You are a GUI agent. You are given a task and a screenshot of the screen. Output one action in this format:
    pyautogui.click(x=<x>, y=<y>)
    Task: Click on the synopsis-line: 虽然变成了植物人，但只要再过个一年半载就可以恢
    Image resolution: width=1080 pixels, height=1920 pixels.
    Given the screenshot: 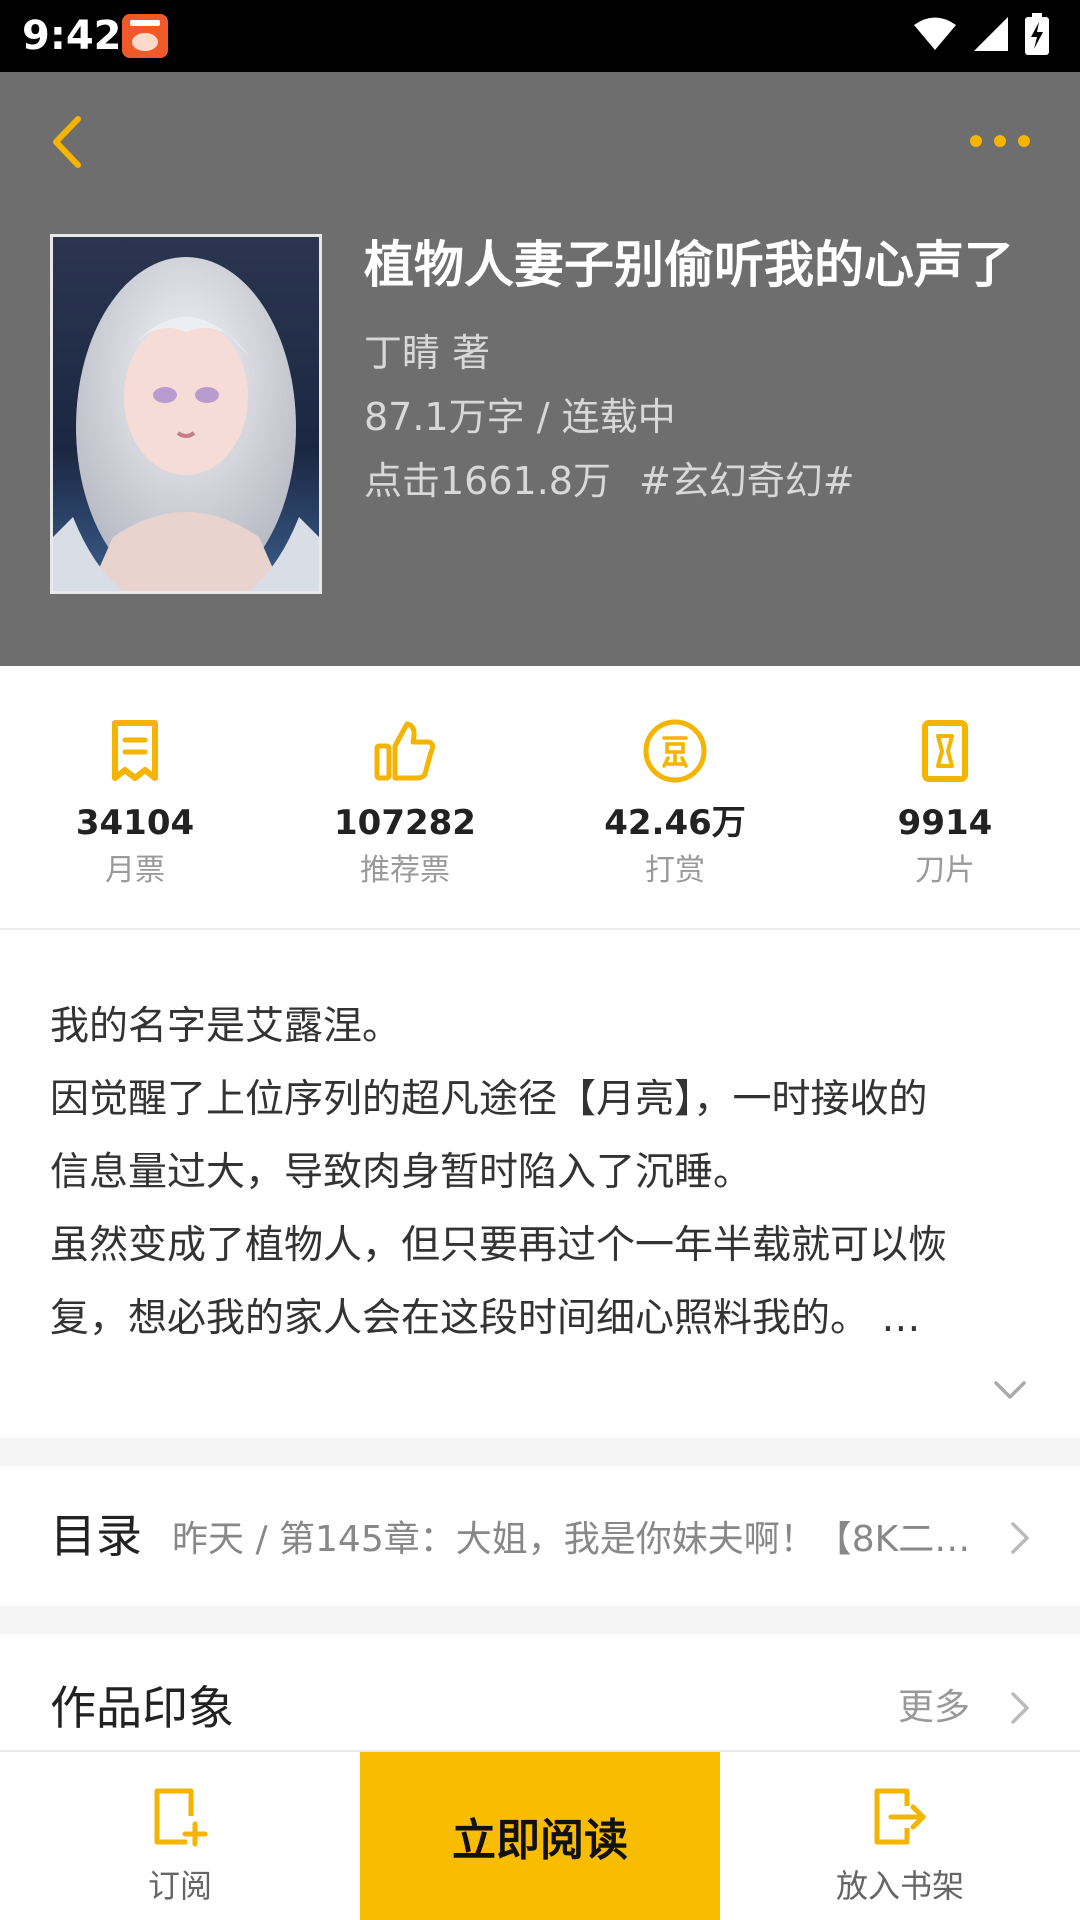 What is the action you would take?
    pyautogui.click(x=499, y=1245)
    